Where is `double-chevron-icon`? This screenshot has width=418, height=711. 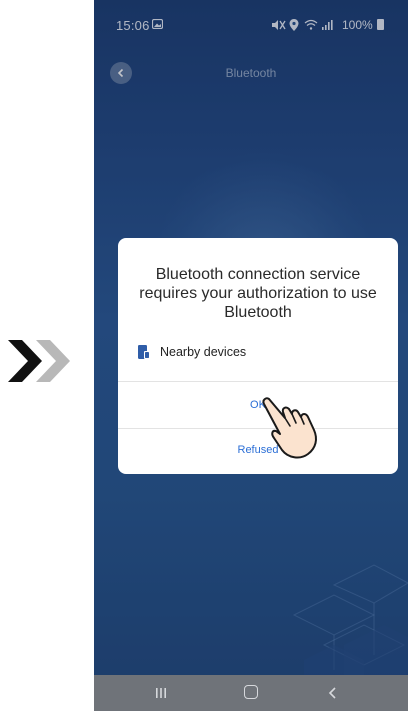
double-chevron-icon is located at coordinates (39, 361).